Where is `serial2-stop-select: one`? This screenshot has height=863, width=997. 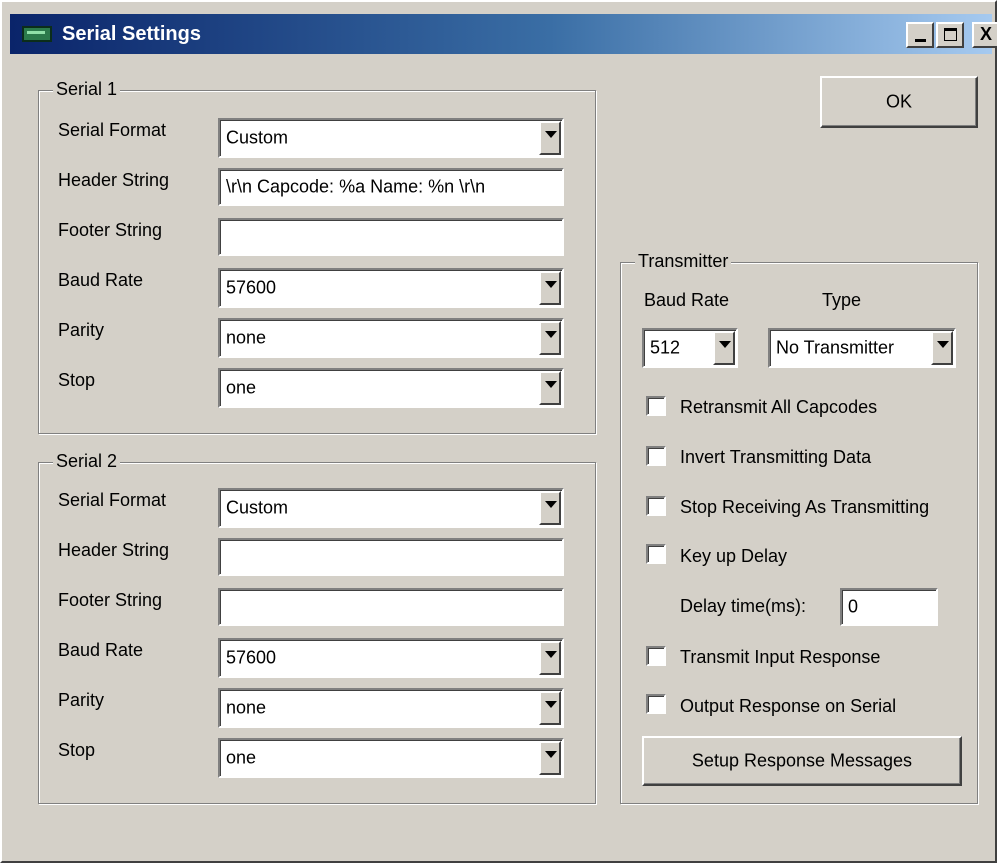 serial2-stop-select: one is located at coordinates (391, 758).